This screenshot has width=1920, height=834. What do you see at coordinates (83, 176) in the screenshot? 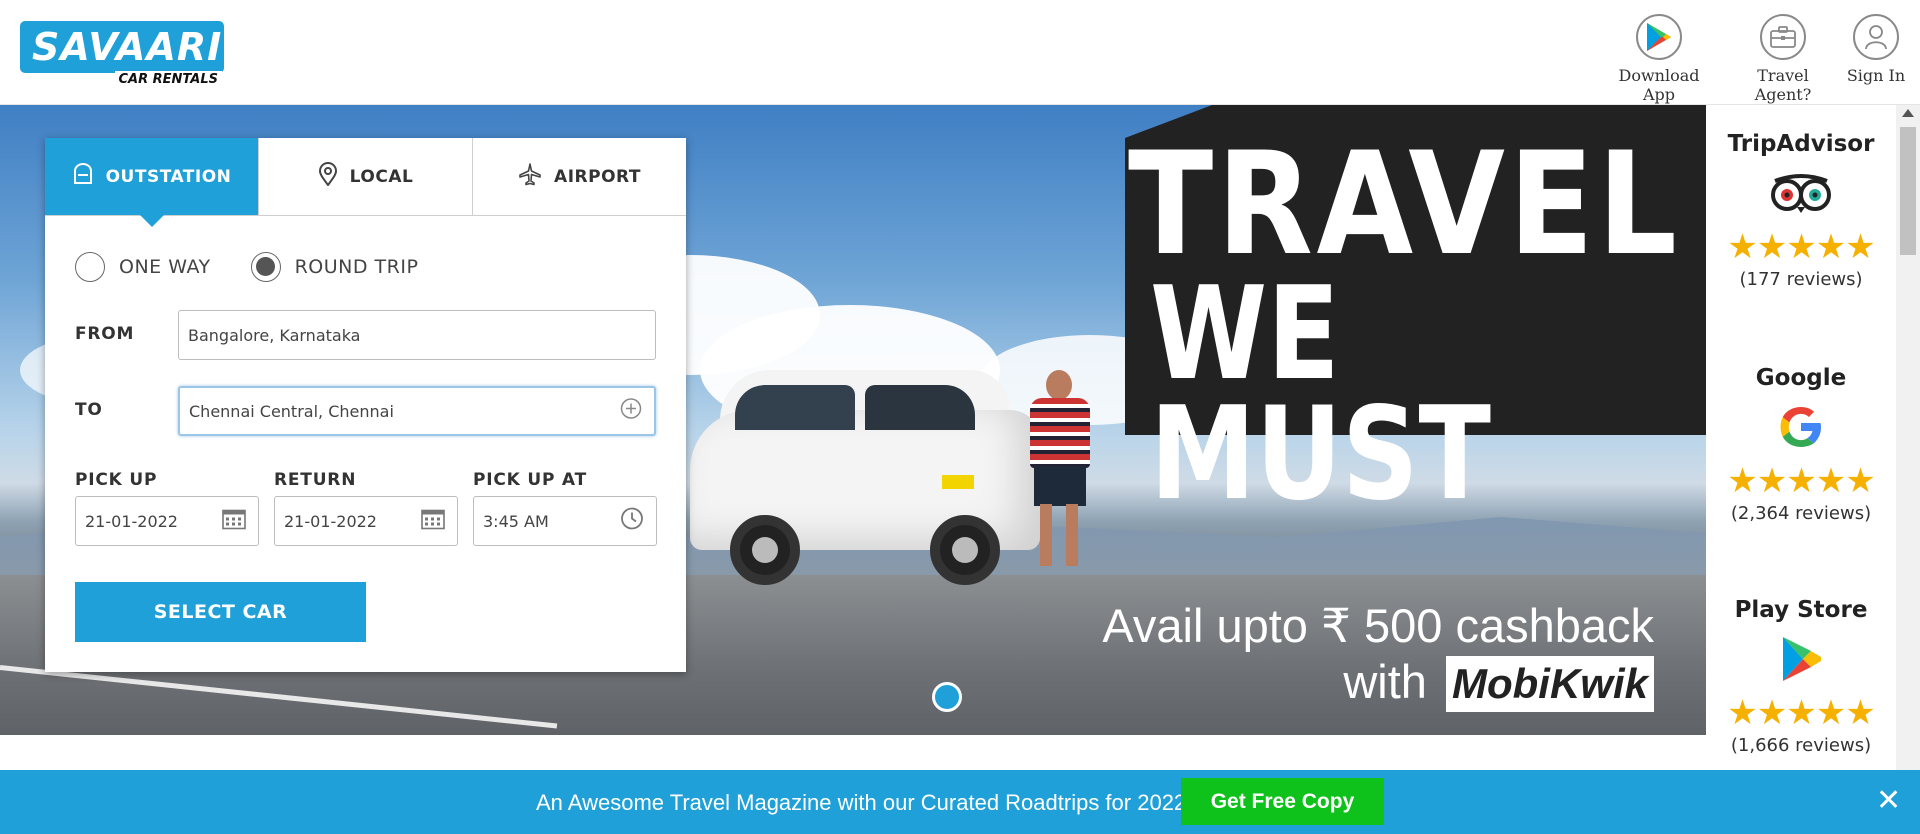
I see `car-seat-icon` at bounding box center [83, 176].